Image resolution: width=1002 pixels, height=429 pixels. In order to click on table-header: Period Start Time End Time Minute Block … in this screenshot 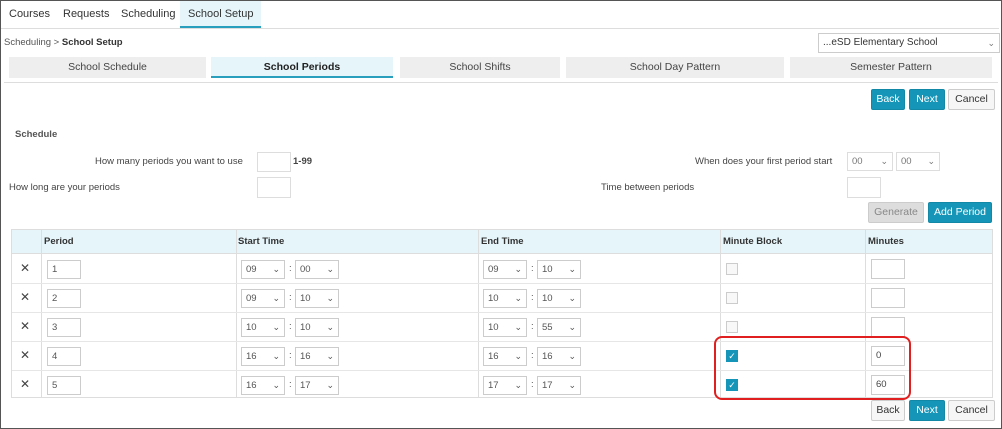, I will do `click(502, 242)`.